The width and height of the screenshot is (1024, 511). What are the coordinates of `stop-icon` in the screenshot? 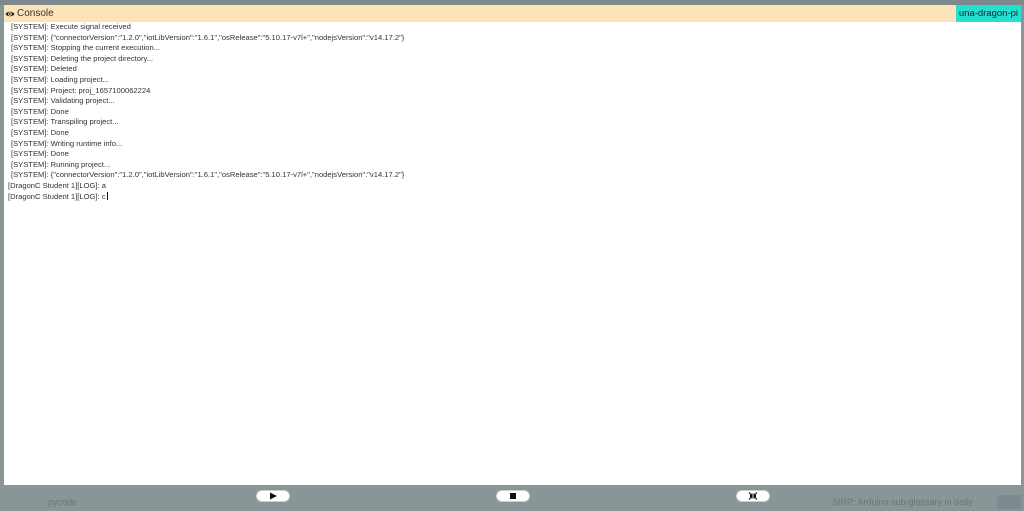 It's located at (513, 496).